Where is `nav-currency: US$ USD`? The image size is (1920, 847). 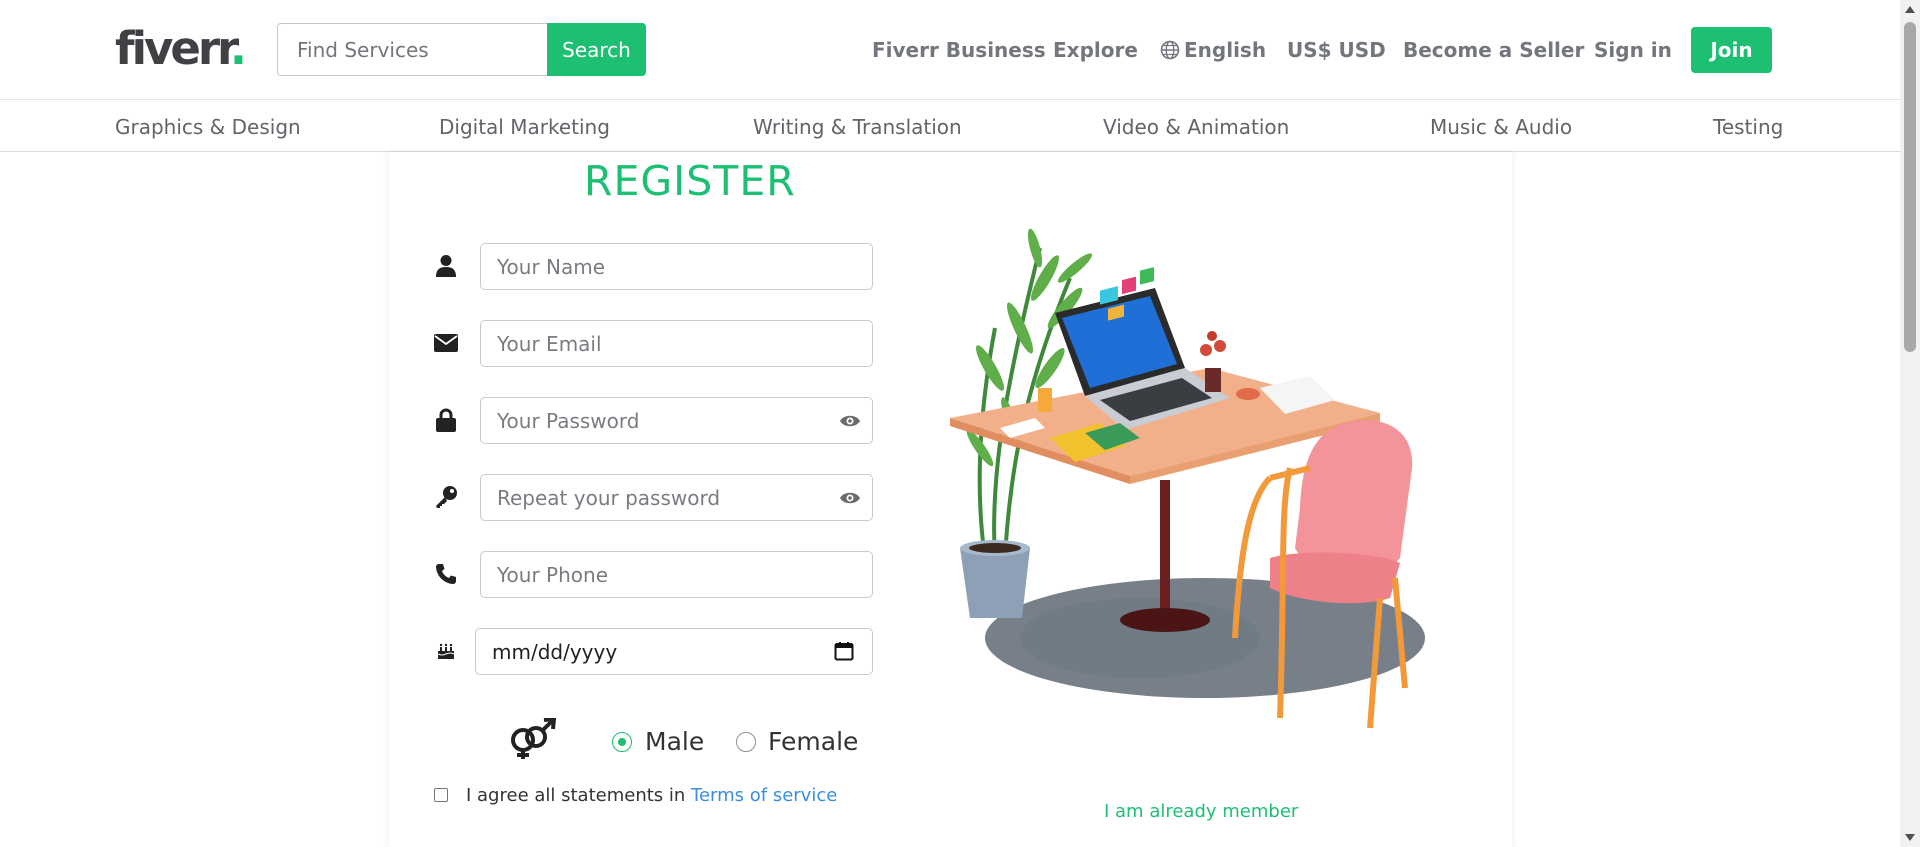 nav-currency: US$ USD is located at coordinates (1336, 49).